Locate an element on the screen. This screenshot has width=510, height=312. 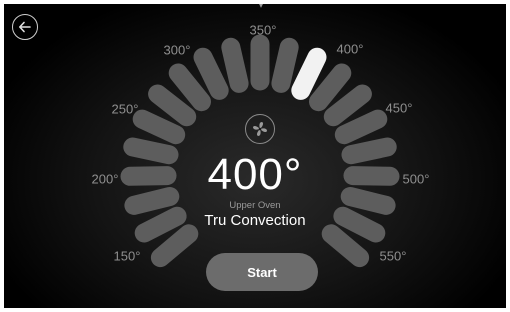
scale-label-450: 450° is located at coordinates (399, 108).